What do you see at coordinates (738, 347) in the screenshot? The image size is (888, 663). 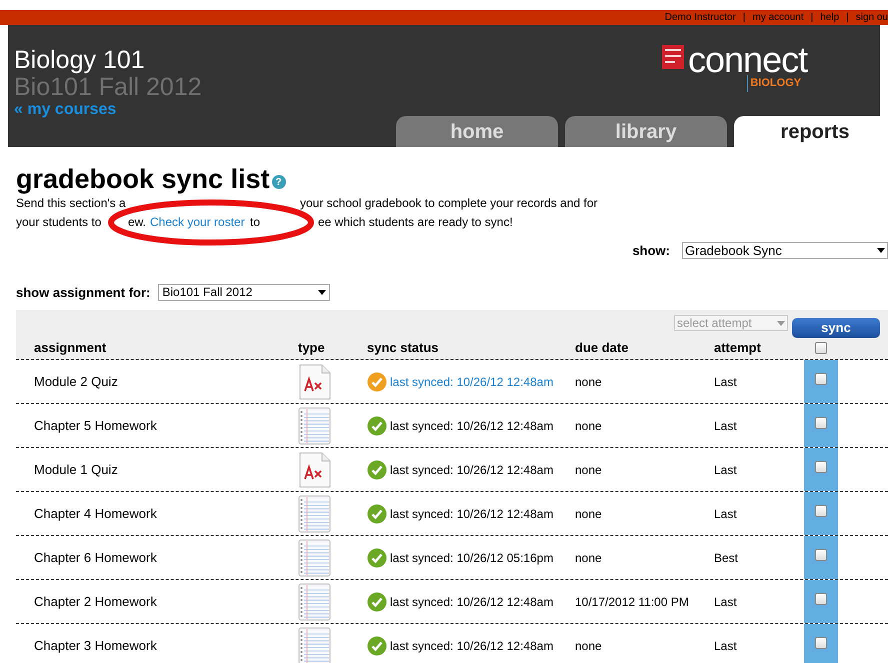 I see `column-header: attempt` at bounding box center [738, 347].